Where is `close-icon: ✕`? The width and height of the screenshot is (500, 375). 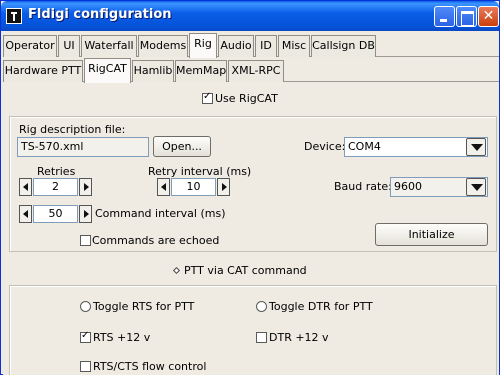 close-icon: ✕ is located at coordinates (488, 16).